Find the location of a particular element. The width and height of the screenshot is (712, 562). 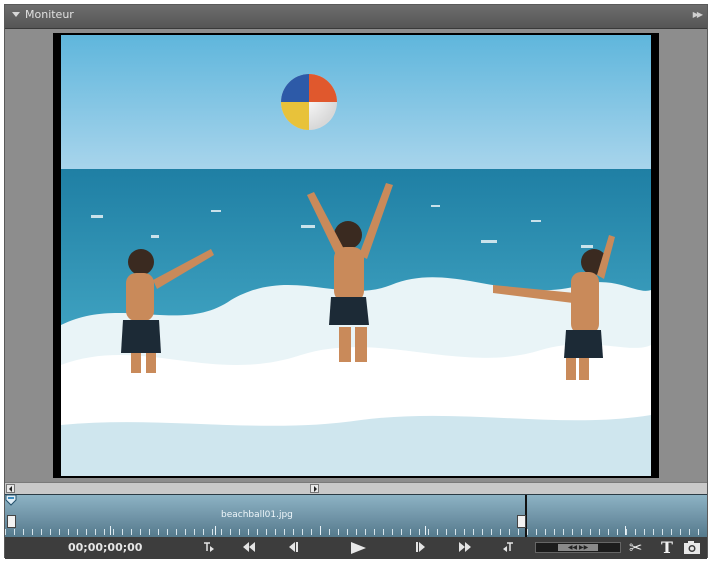

camera-icon is located at coordinates (692, 547).